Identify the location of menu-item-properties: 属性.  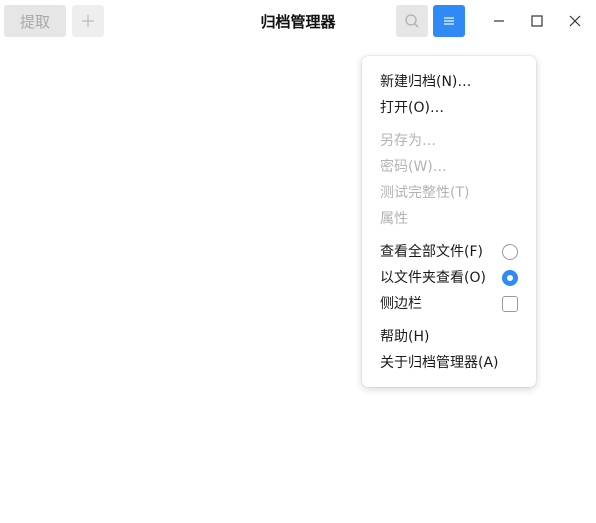
(449, 219).